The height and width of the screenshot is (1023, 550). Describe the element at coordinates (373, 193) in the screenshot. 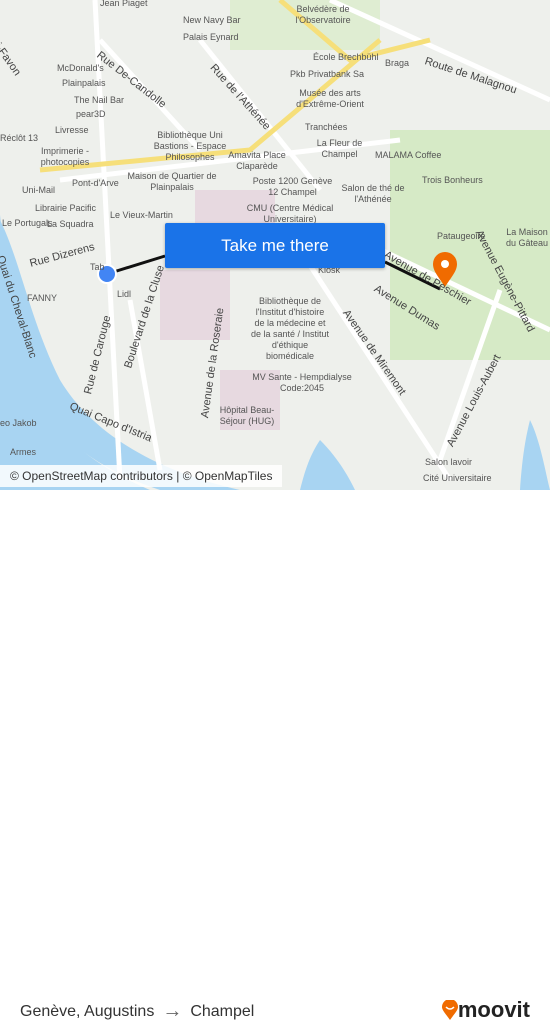

I see `poi-label: Salon de thé de l'Athénée` at that location.